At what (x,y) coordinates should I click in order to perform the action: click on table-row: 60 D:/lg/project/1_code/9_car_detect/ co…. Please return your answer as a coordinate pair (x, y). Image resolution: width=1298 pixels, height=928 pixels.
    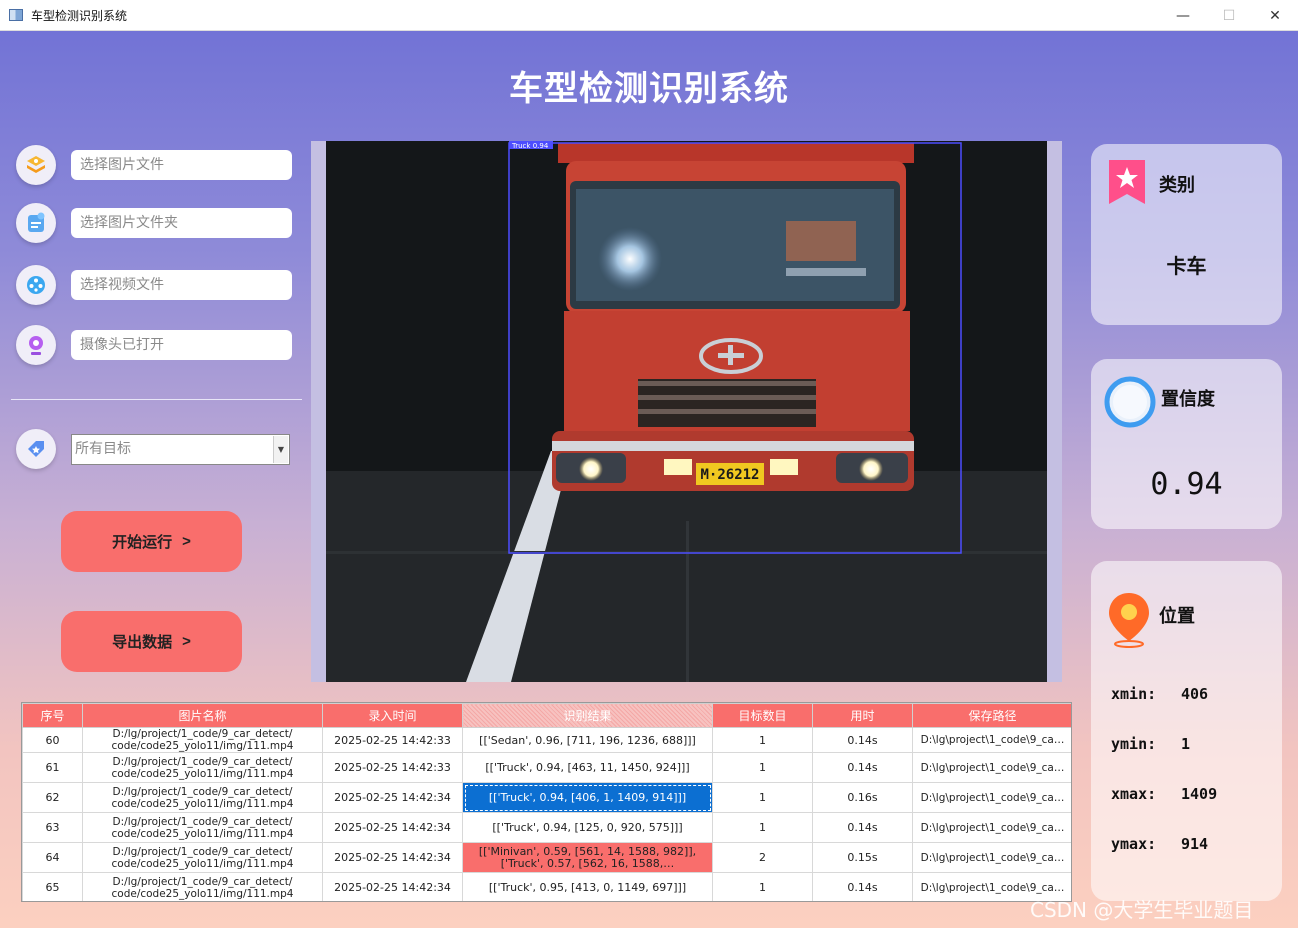
    Looking at the image, I should click on (546, 740).